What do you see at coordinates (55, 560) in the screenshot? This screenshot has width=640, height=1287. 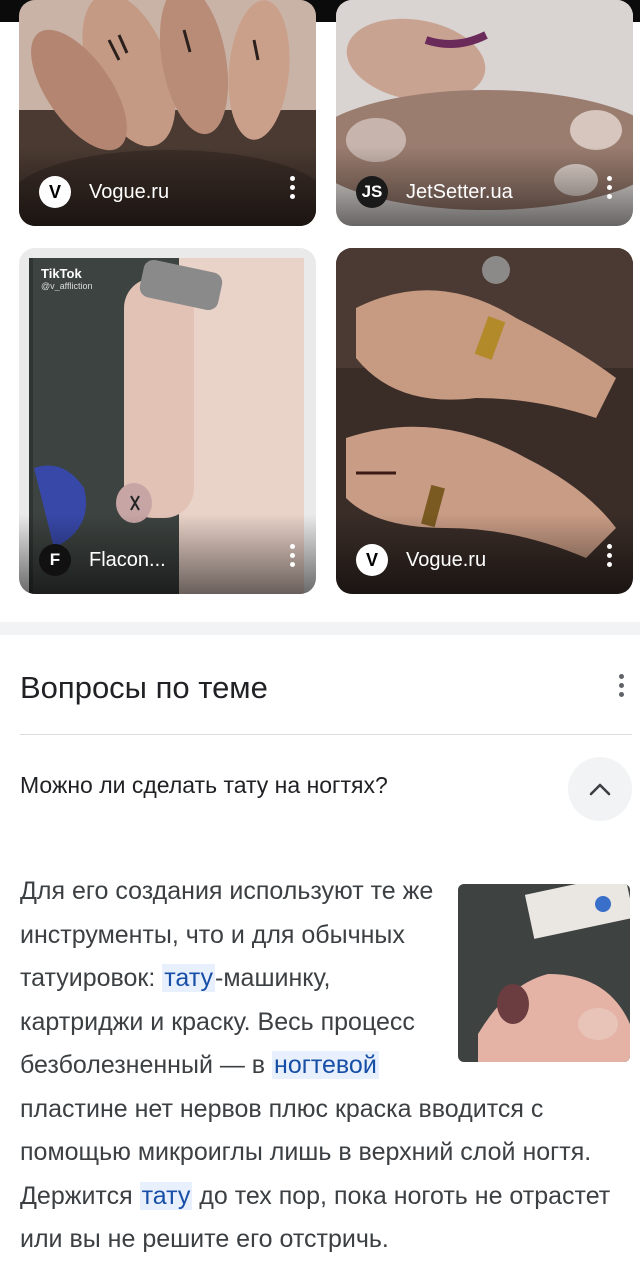 I see `flacon-logo-icon: F` at bounding box center [55, 560].